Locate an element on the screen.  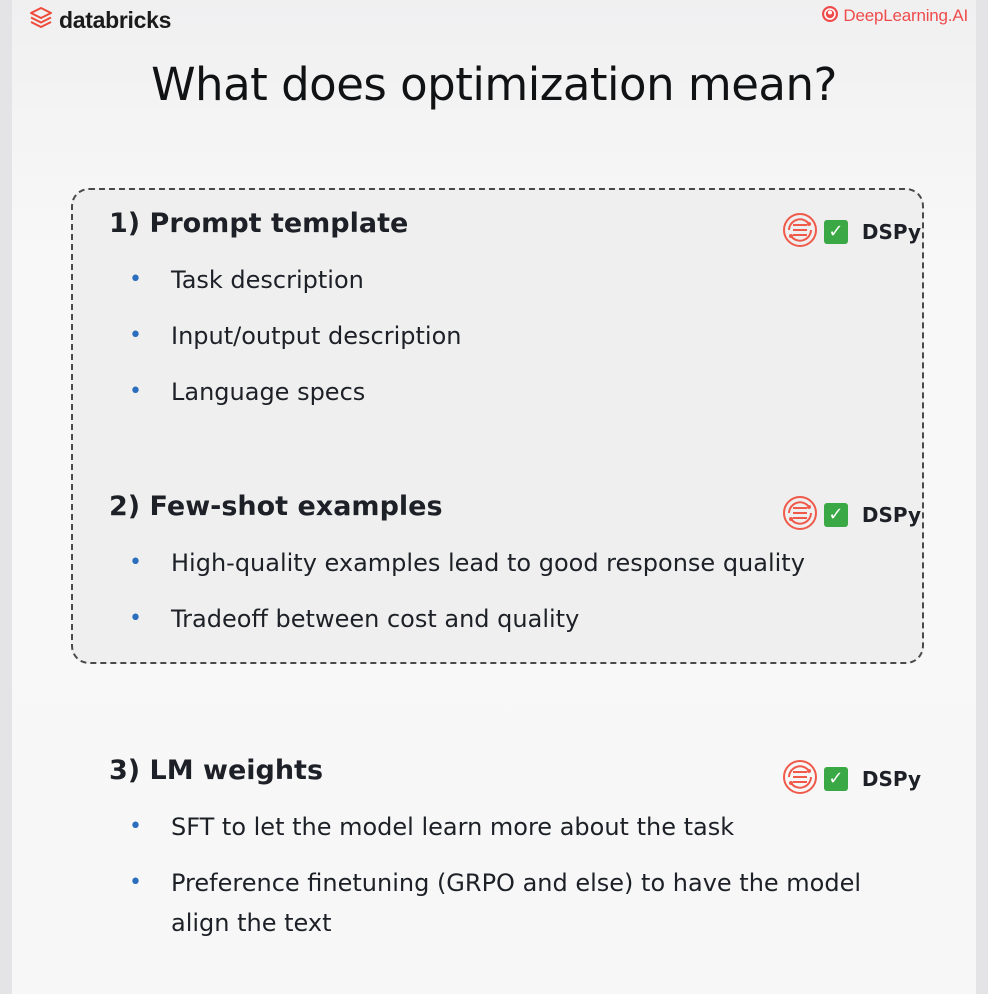
deeplearning-ai-logo: DeepLearning.AI is located at coordinates (894, 16).